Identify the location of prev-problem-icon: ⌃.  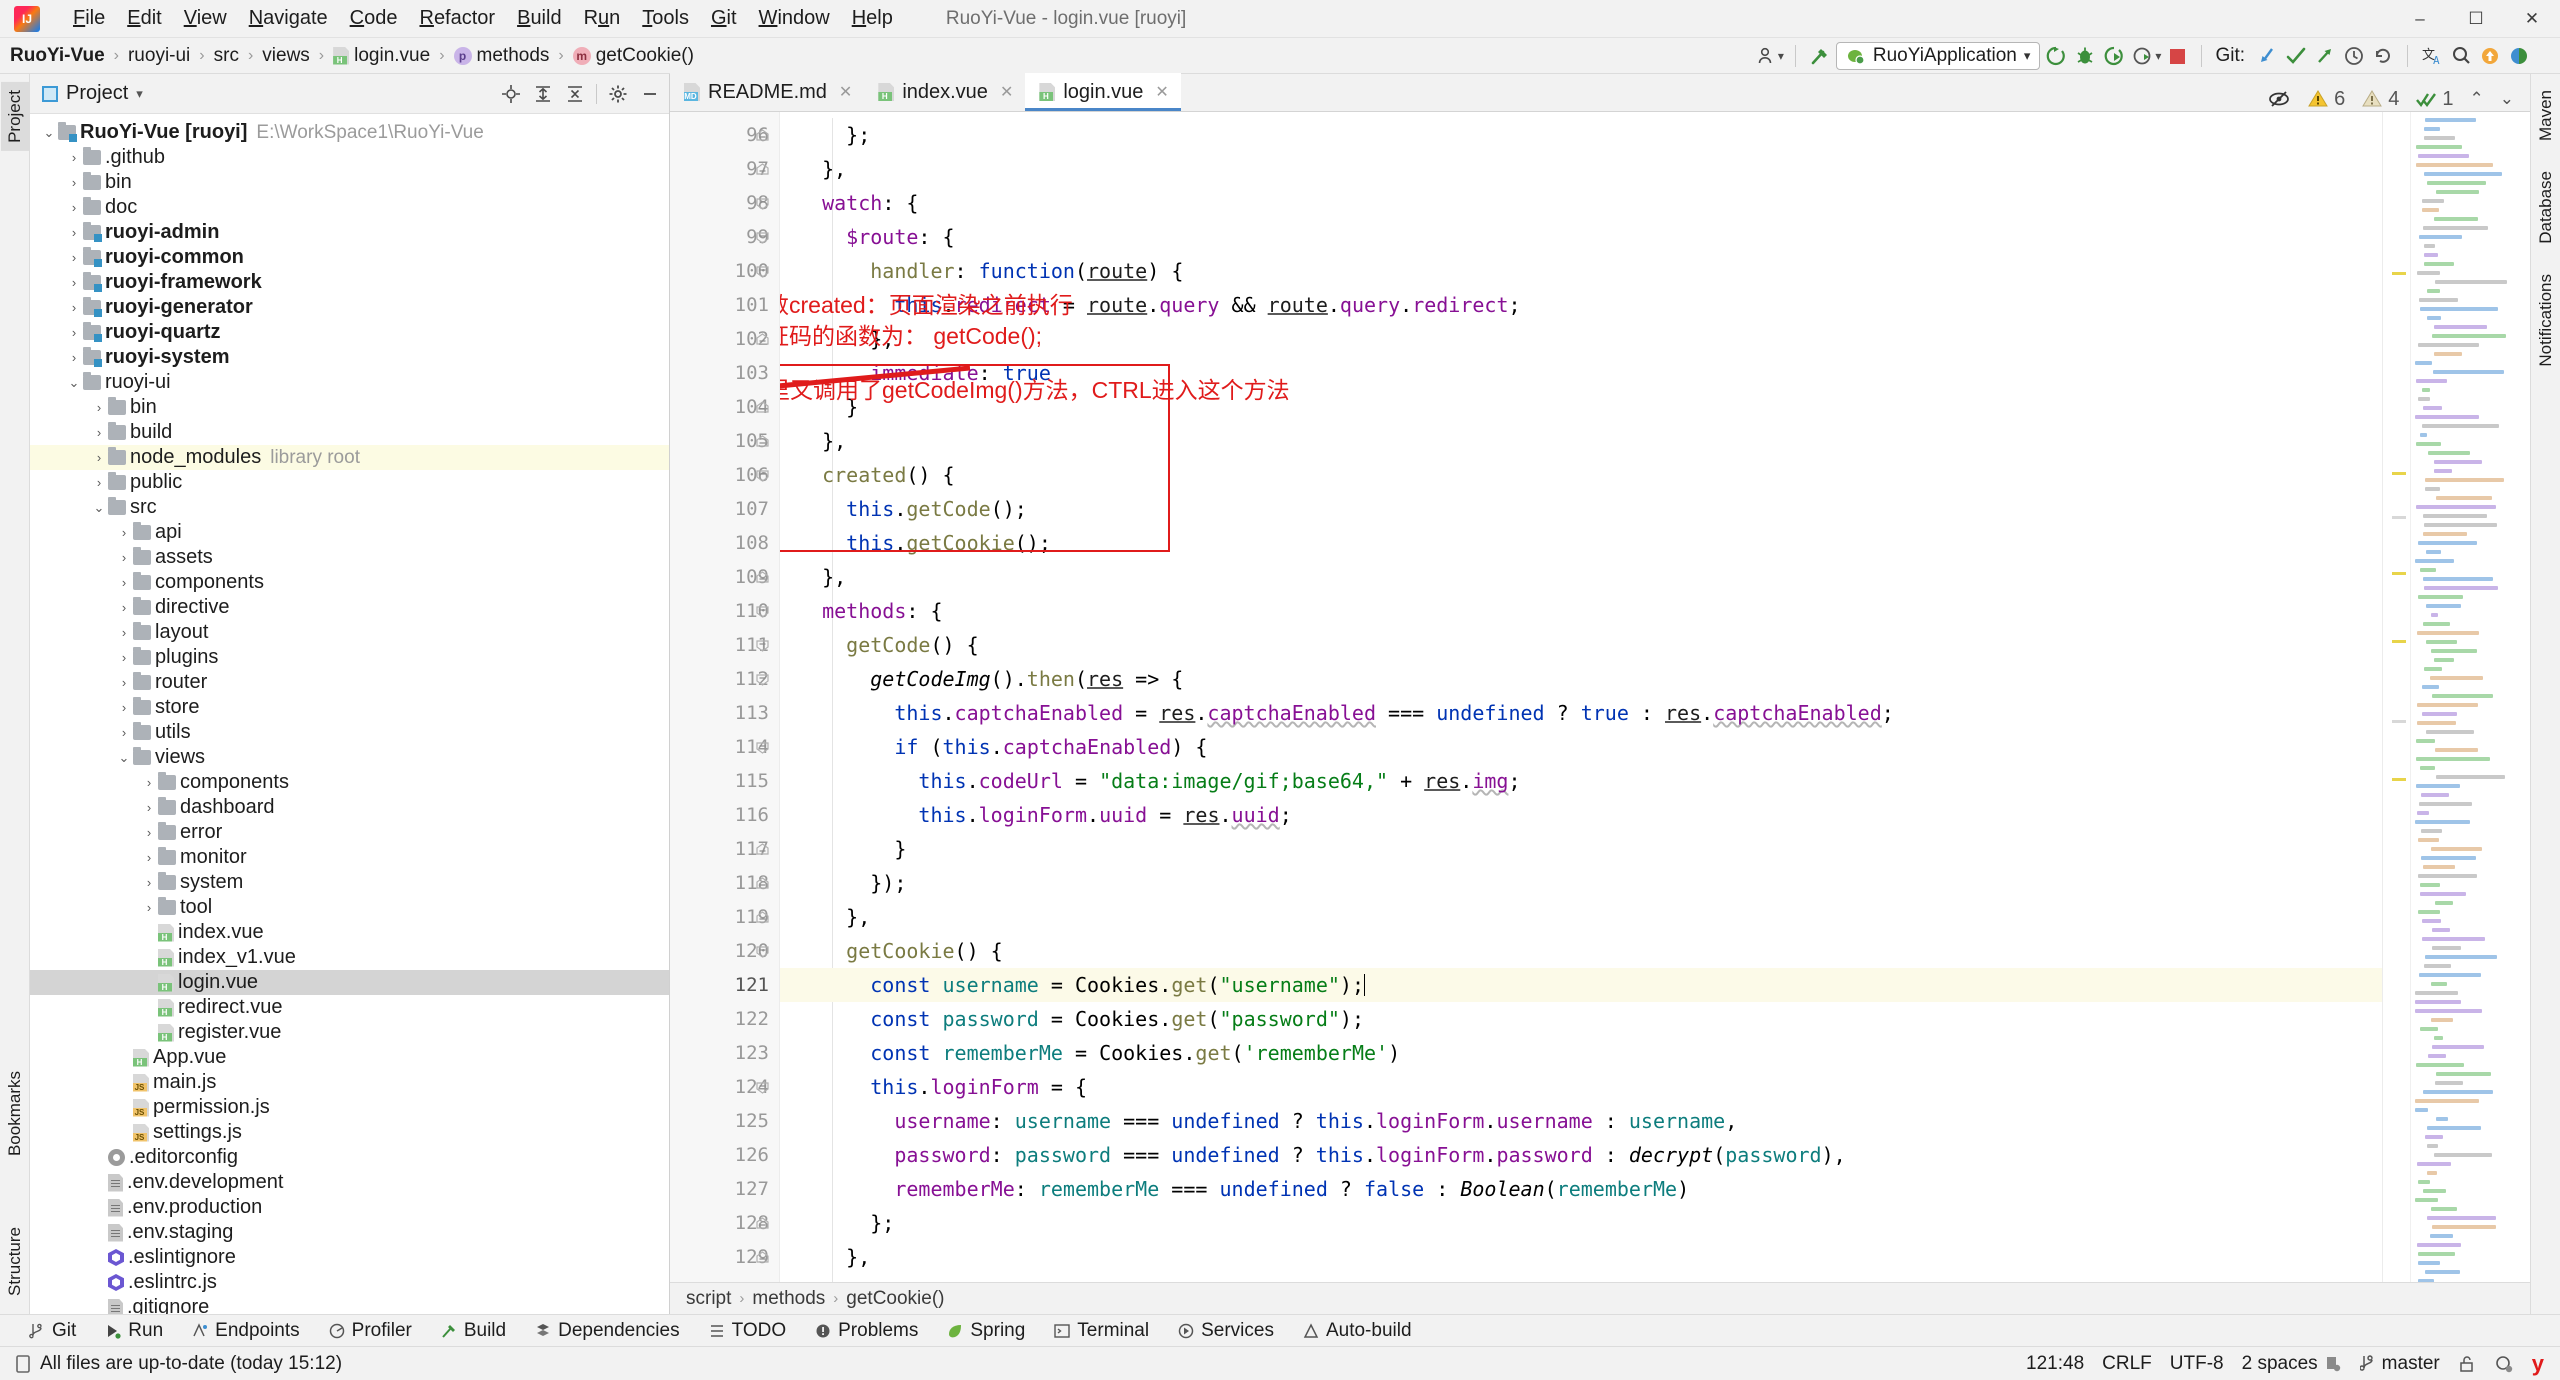
(2477, 99).